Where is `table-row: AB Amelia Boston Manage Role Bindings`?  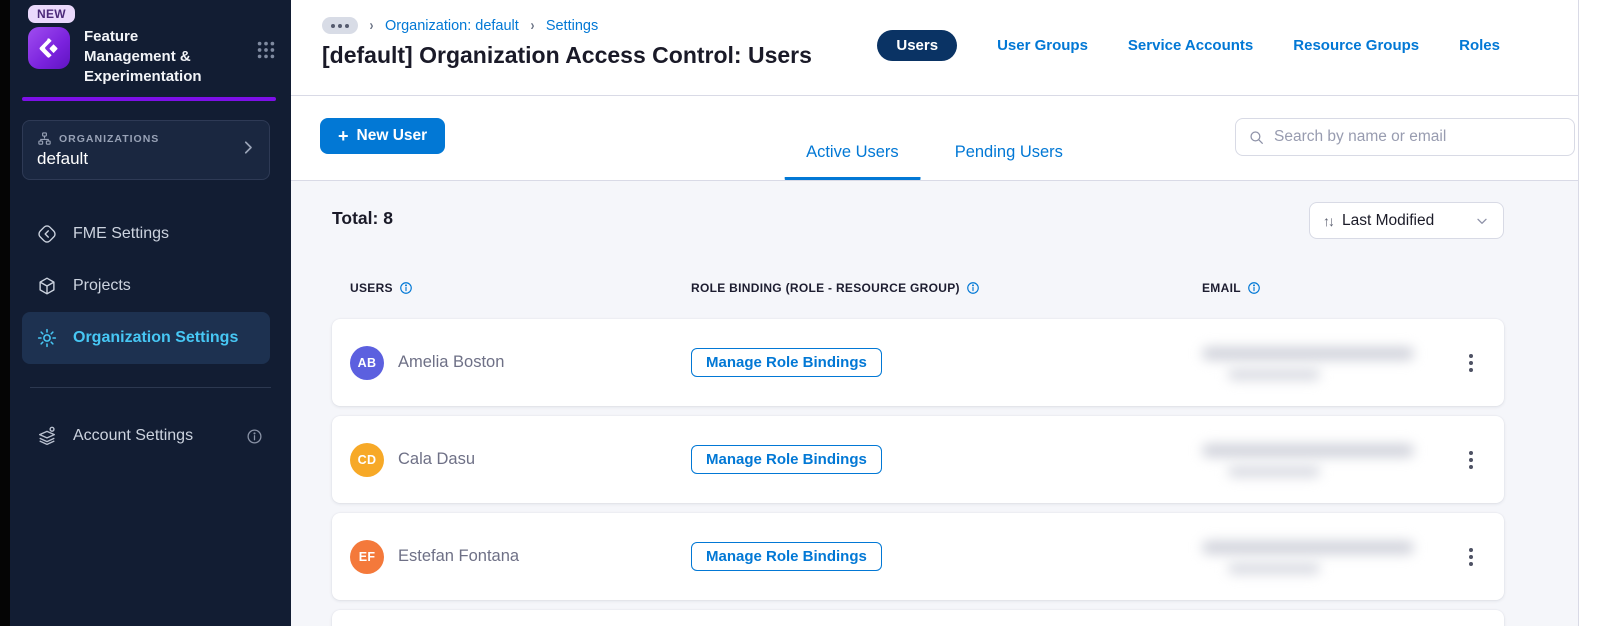
table-row: AB Amelia Boston Manage Role Bindings is located at coordinates (918, 362).